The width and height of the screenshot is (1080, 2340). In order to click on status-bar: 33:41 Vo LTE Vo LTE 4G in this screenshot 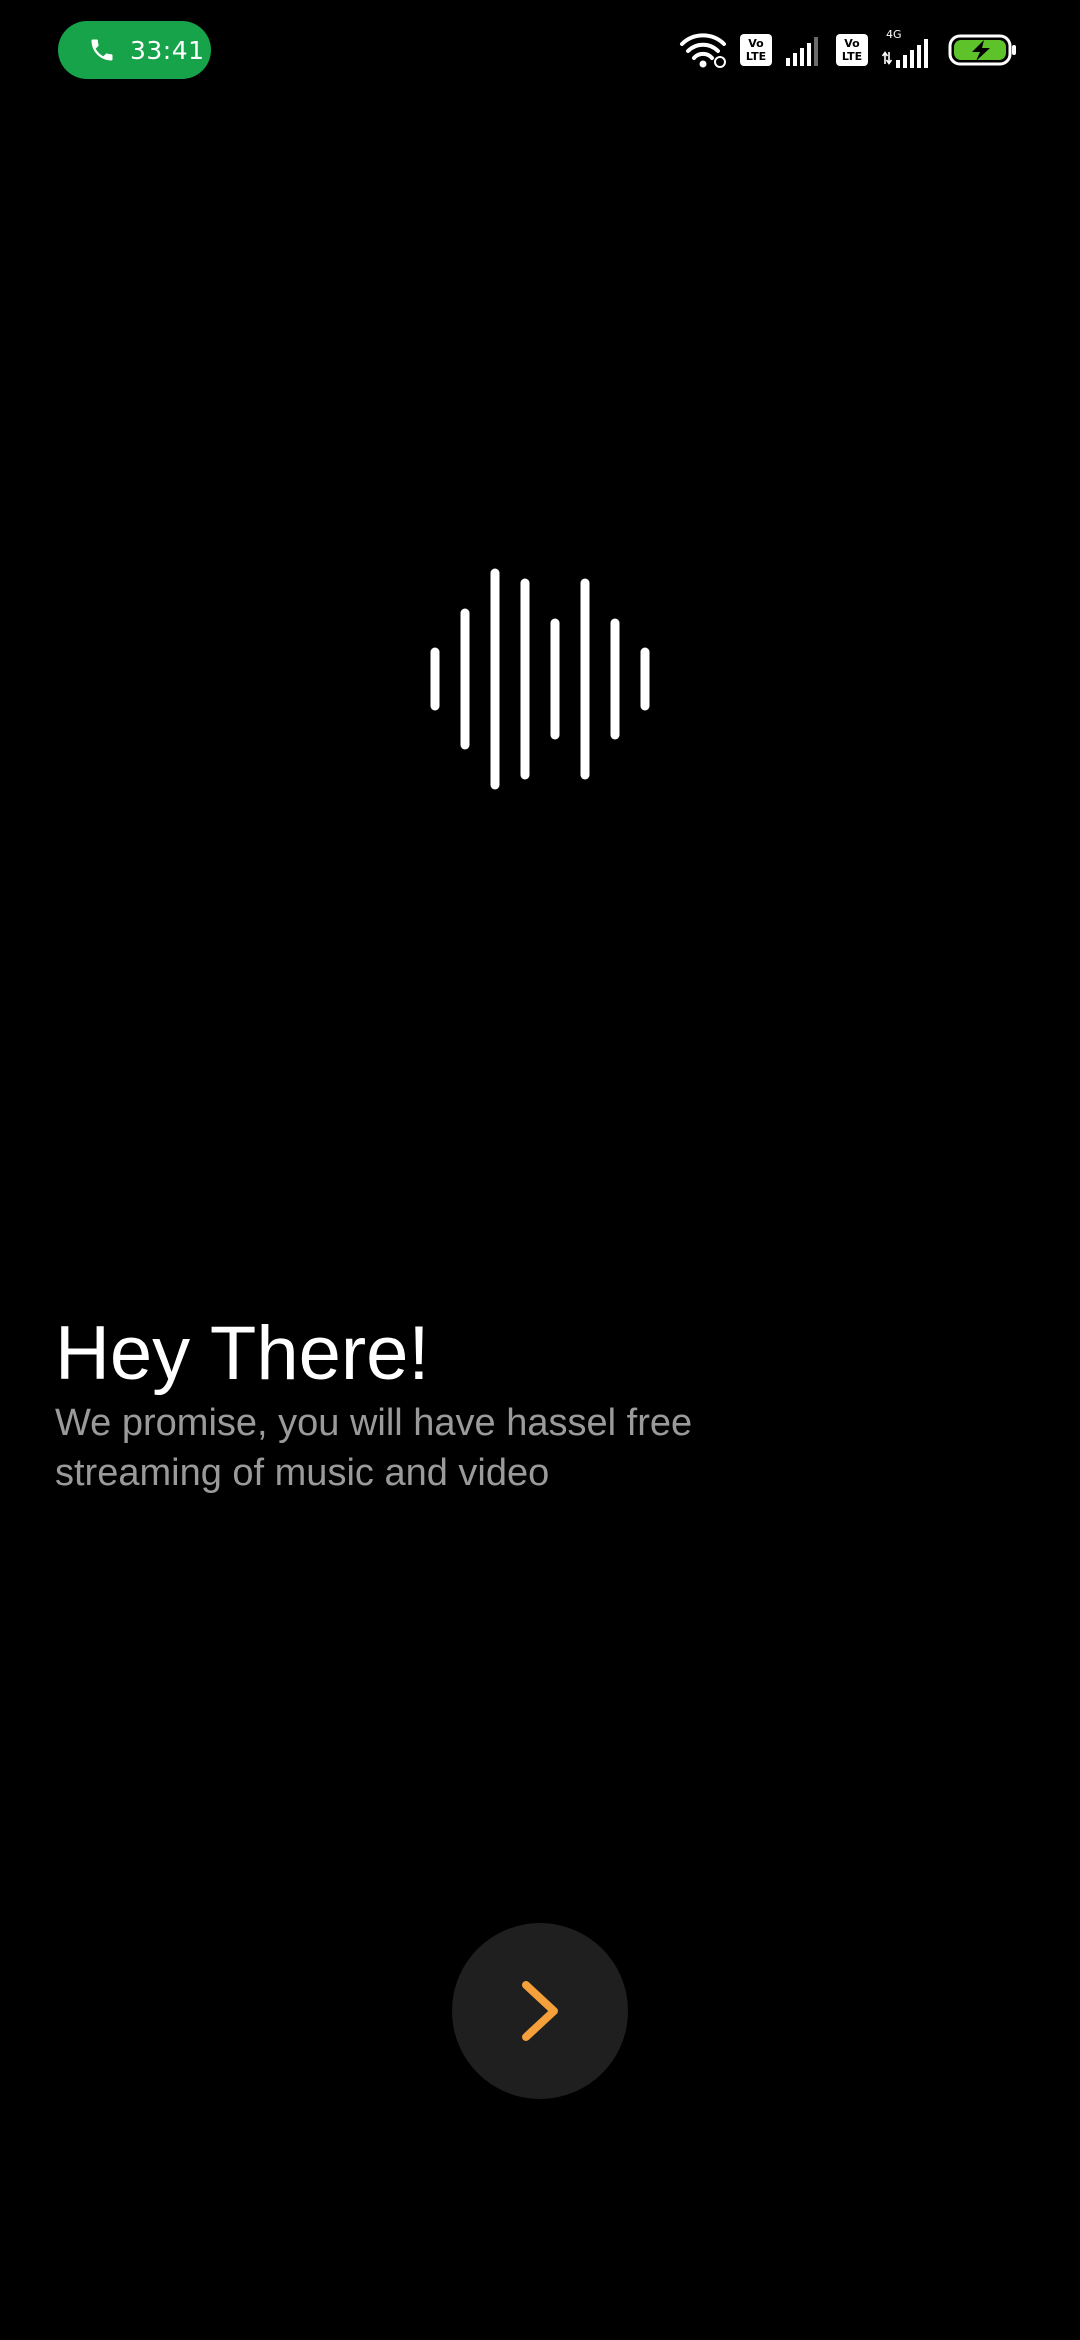, I will do `click(540, 50)`.